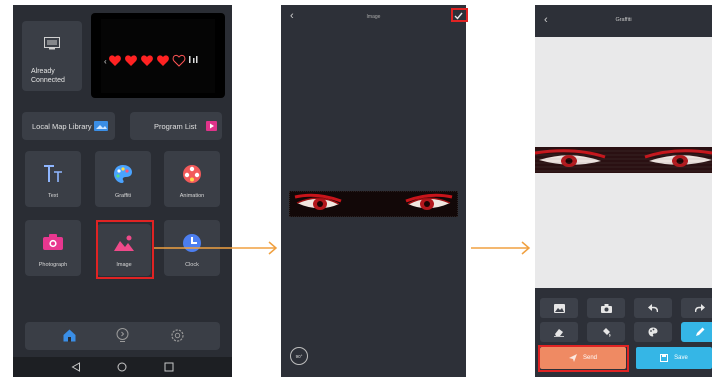  I want to click on led-hearts-display: ‹, so click(158, 56).